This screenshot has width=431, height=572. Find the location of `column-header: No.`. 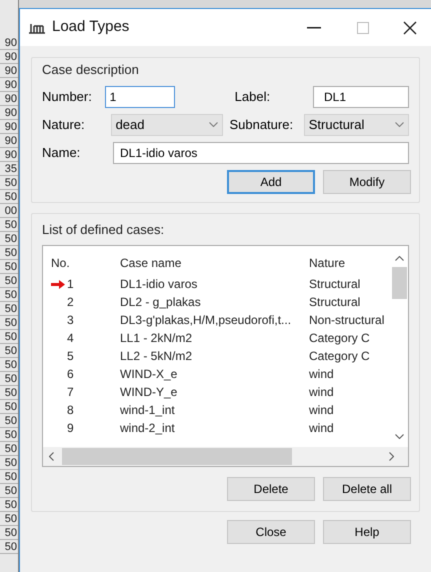

column-header: No. is located at coordinates (60, 263).